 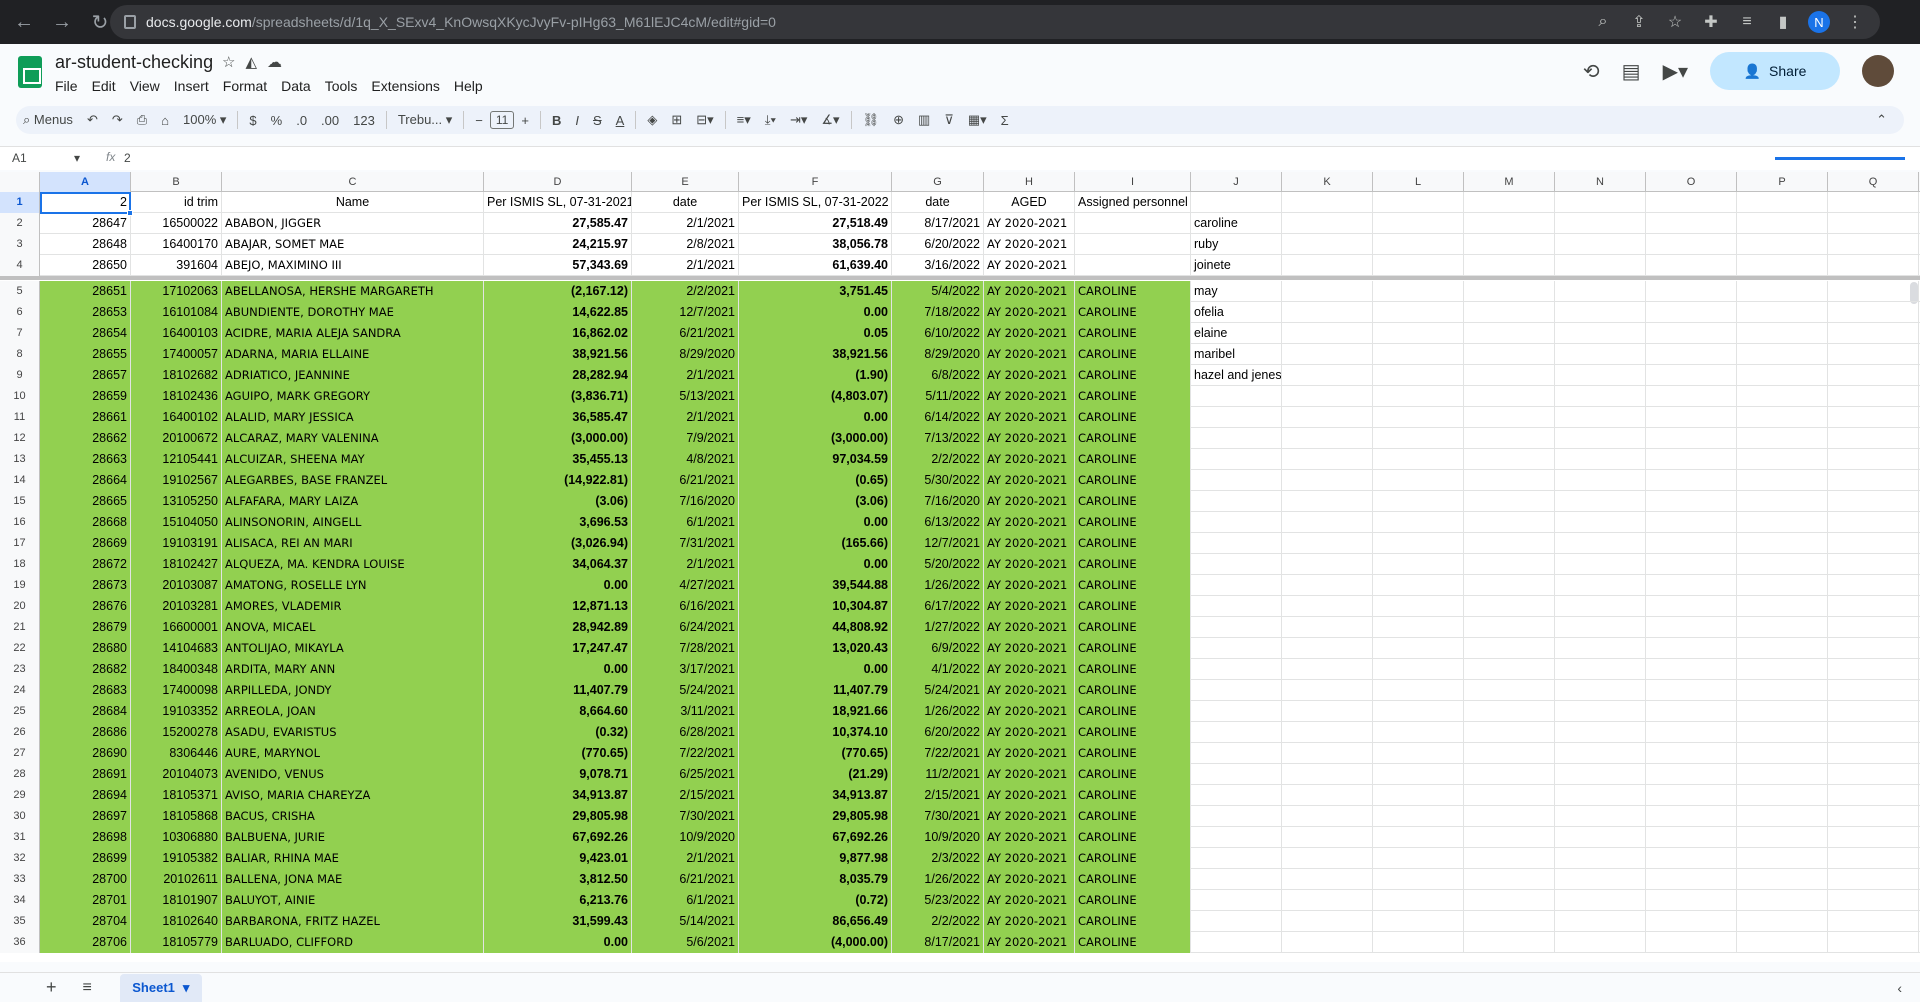 What do you see at coordinates (1509, 202) in the screenshot?
I see `cell-m1` at bounding box center [1509, 202].